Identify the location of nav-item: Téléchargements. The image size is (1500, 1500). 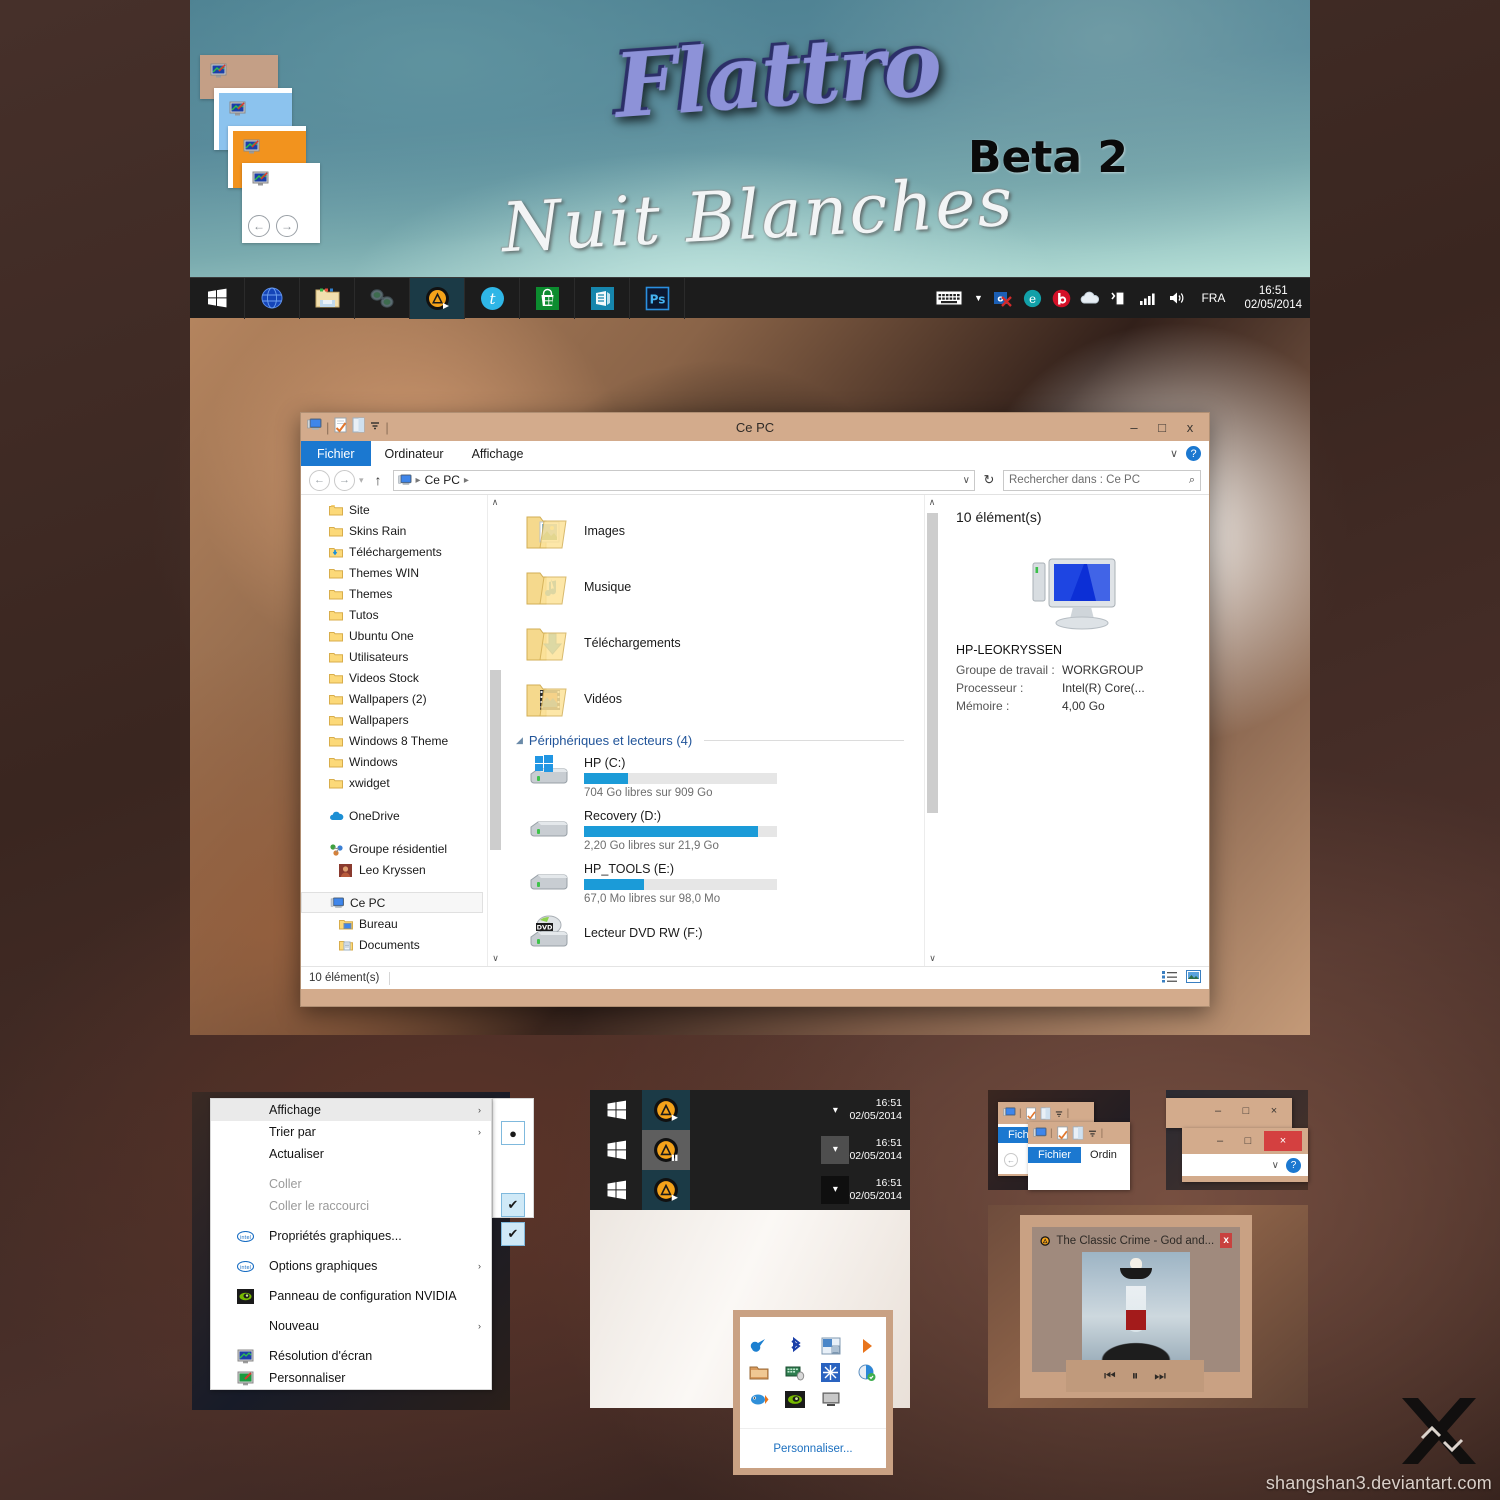
(394, 551).